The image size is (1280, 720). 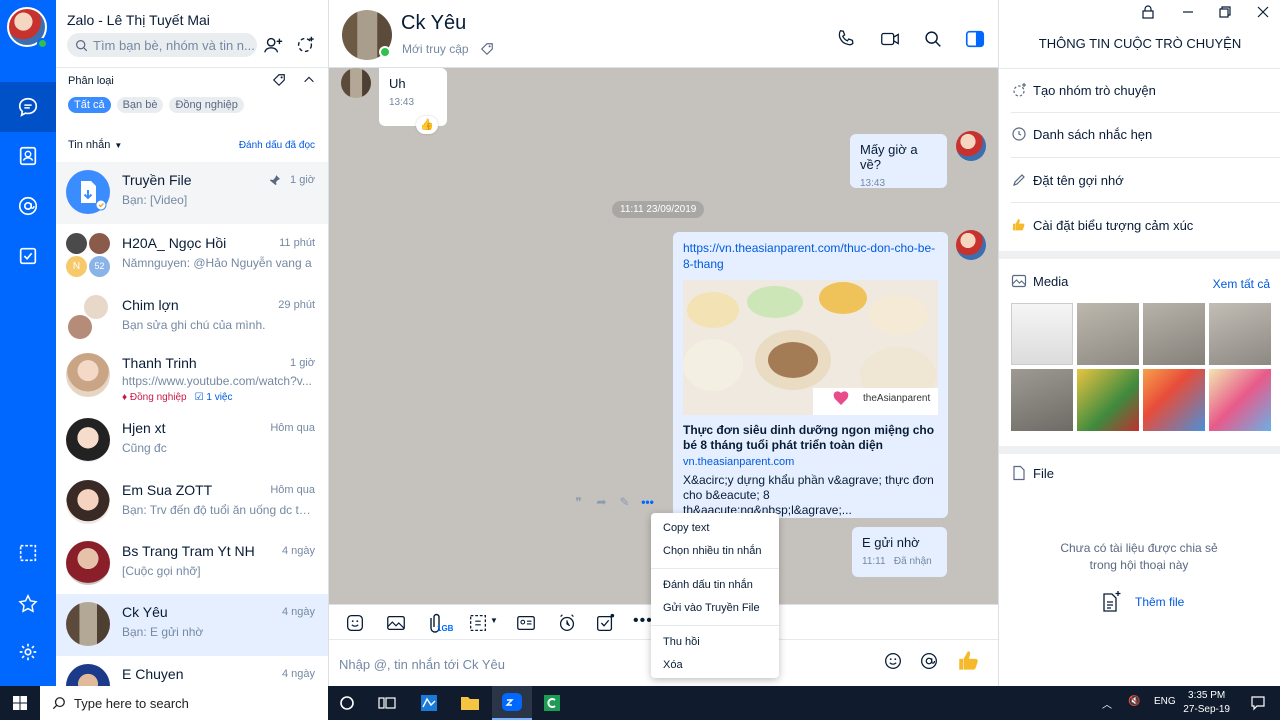 What do you see at coordinates (89, 105) in the screenshot?
I see `chip-all: Tất cả` at bounding box center [89, 105].